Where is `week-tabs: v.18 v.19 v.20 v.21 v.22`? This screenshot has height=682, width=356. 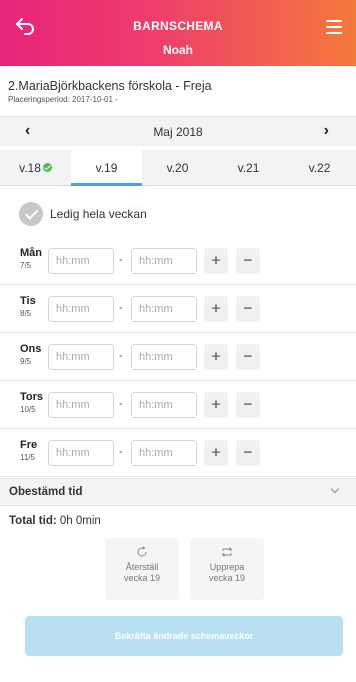 week-tabs: v.18 v.19 v.20 v.21 v.22 is located at coordinates (178, 168).